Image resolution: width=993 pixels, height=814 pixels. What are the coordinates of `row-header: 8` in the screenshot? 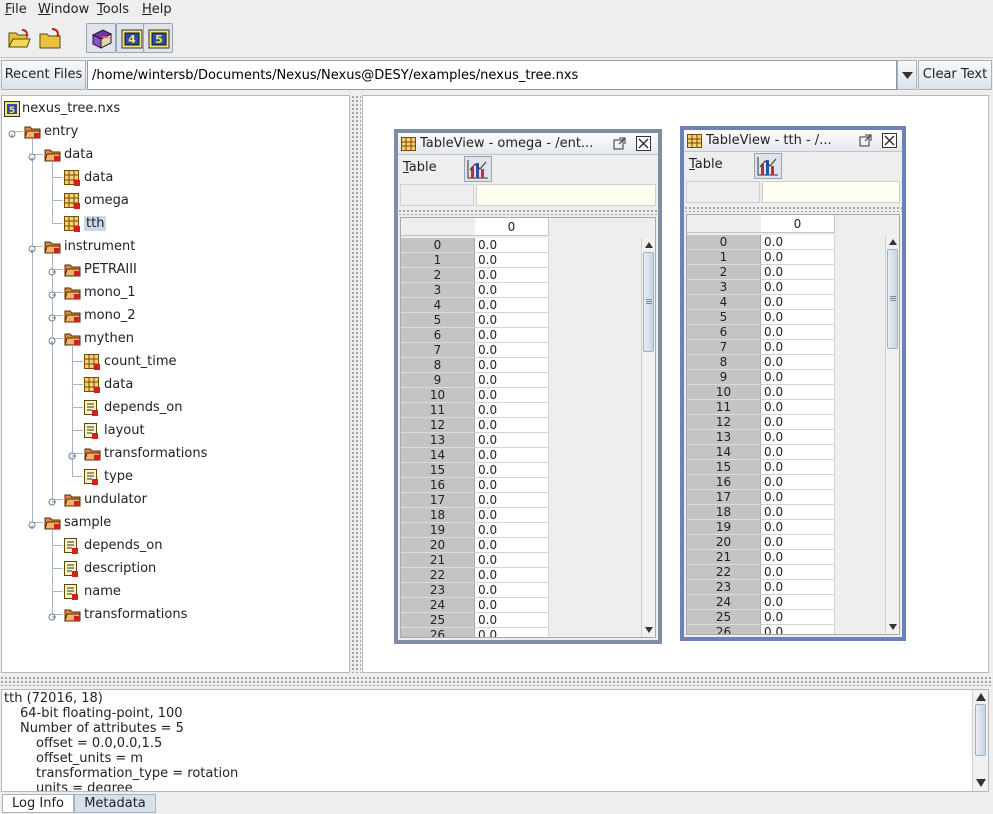 It's located at (724, 362).